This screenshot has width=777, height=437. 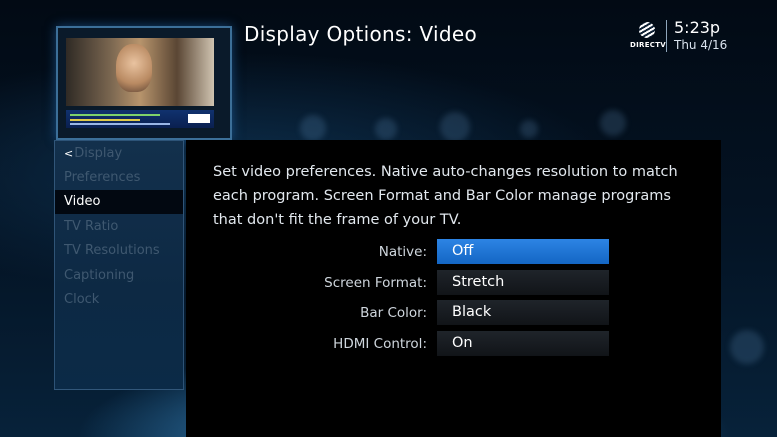 I want to click on screen-format-label: Screen Format:, so click(x=375, y=283).